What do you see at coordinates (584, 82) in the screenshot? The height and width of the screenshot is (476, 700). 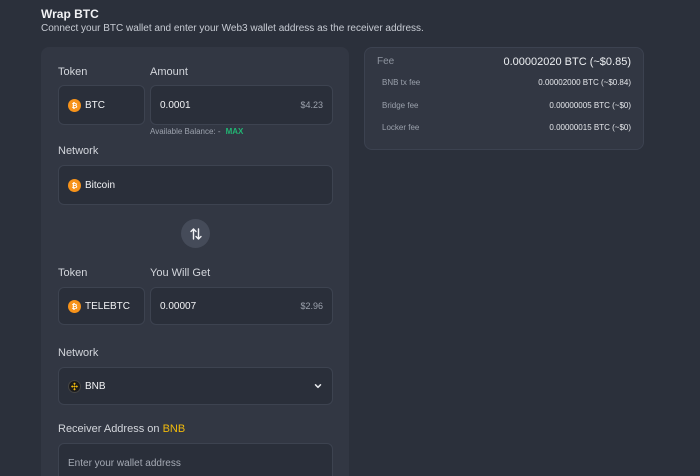 I see `fee-item-value: 0.00002000 BTC (~$0.84)` at bounding box center [584, 82].